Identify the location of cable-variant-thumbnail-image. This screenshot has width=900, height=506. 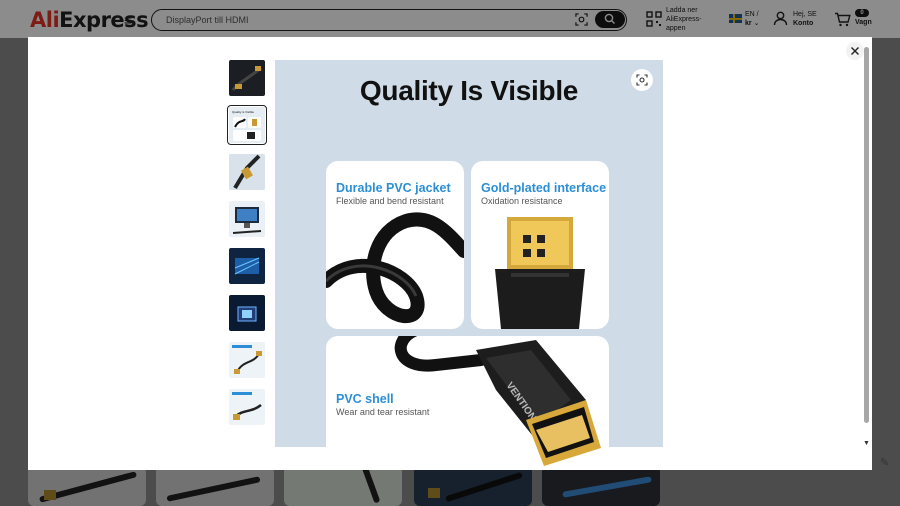
(247, 406).